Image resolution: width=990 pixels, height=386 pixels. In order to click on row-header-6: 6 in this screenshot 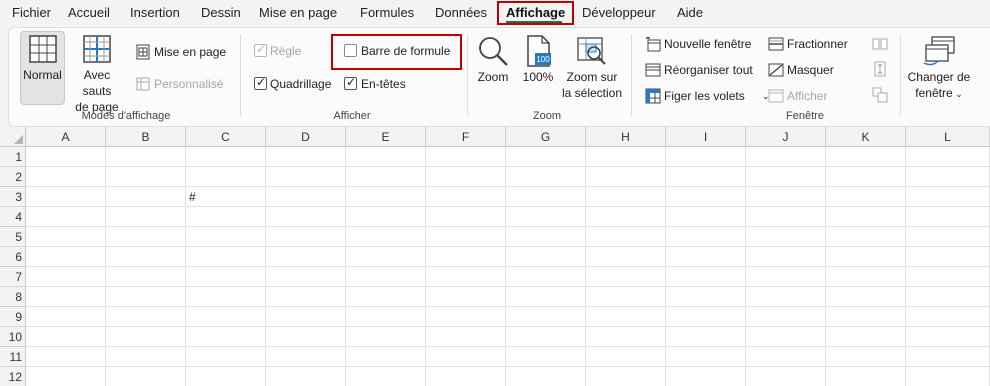, I will do `click(13, 257)`.